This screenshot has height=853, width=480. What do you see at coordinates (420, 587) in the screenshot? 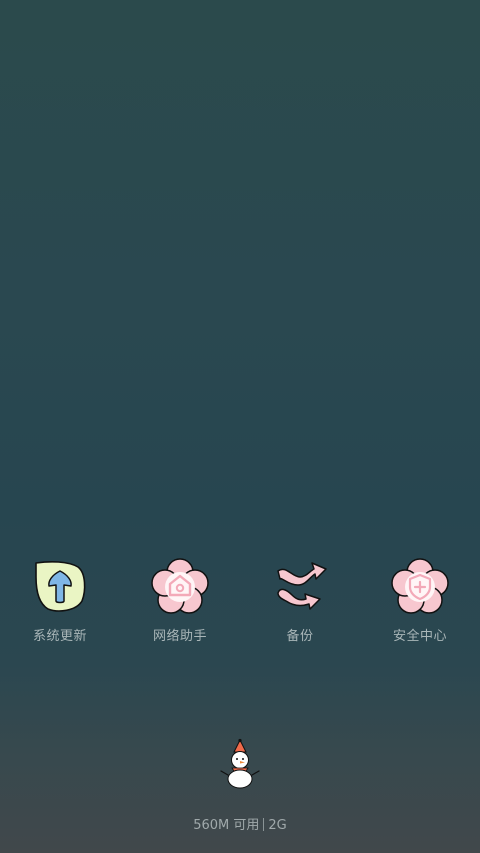
I see `security-center-icon` at bounding box center [420, 587].